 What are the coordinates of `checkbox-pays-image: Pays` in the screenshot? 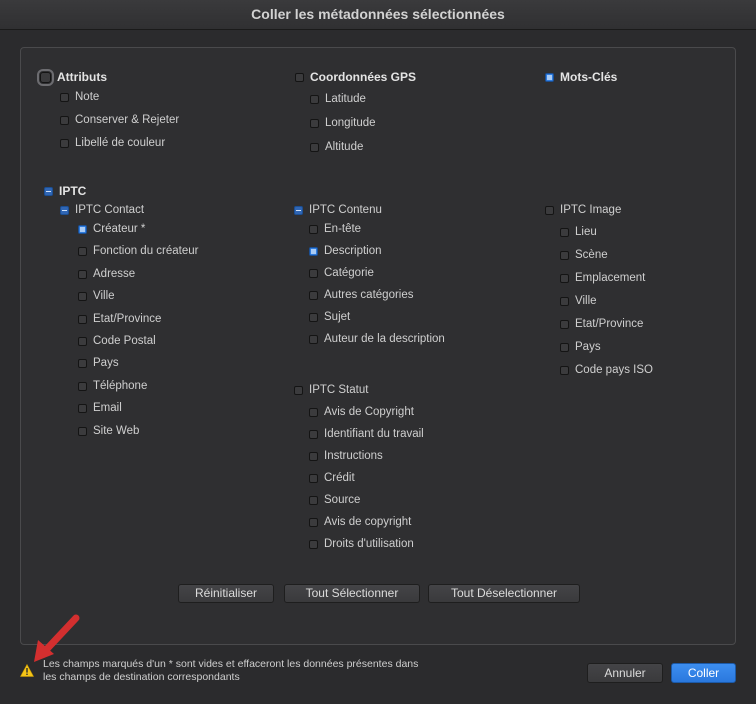 It's located at (580, 347).